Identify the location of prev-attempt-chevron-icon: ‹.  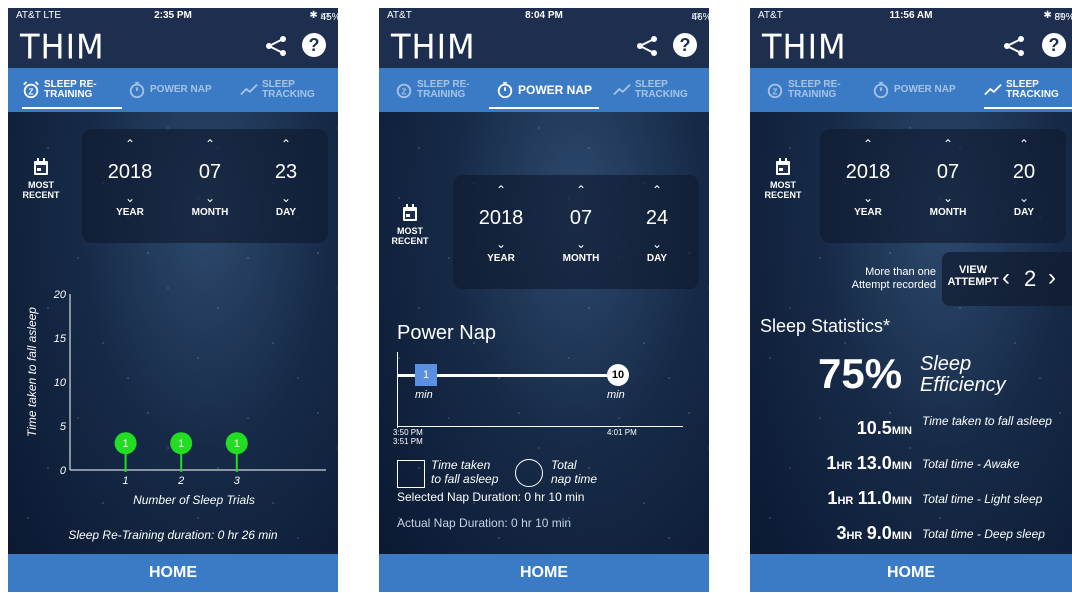
(1006, 278).